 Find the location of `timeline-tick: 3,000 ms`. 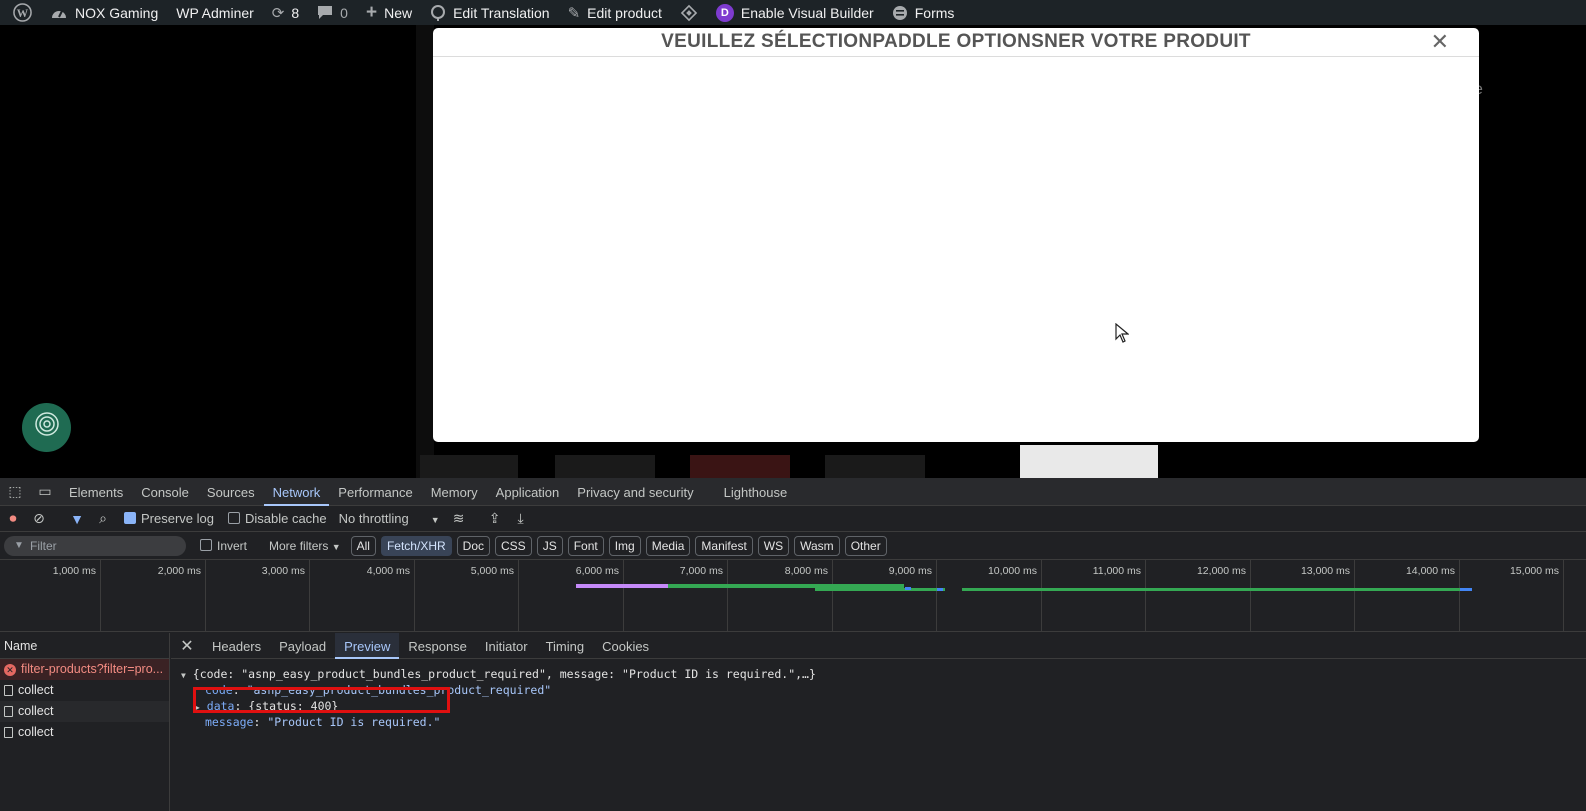

timeline-tick: 3,000 ms is located at coordinates (258, 596).